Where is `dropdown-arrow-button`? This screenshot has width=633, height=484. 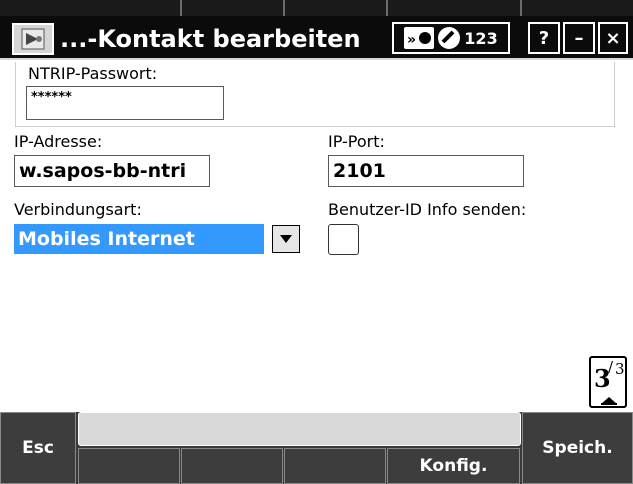 dropdown-arrow-button is located at coordinates (286, 239).